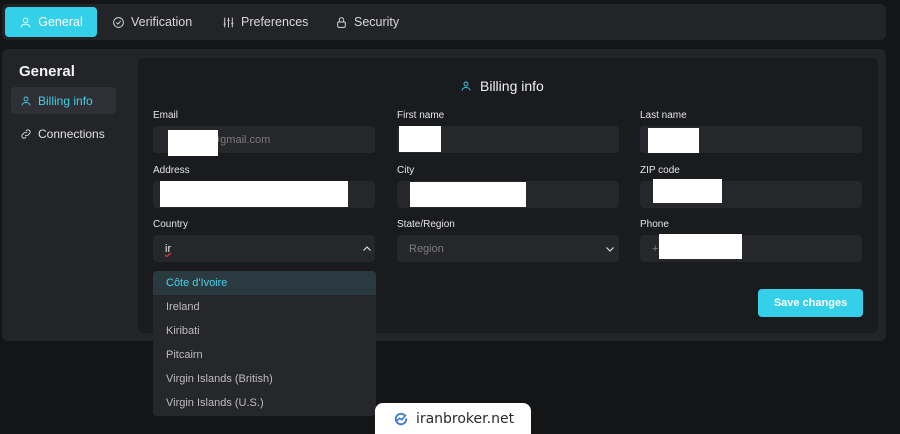 The image size is (900, 434). I want to click on country-option: Côte d'Ivoire, so click(264, 283).